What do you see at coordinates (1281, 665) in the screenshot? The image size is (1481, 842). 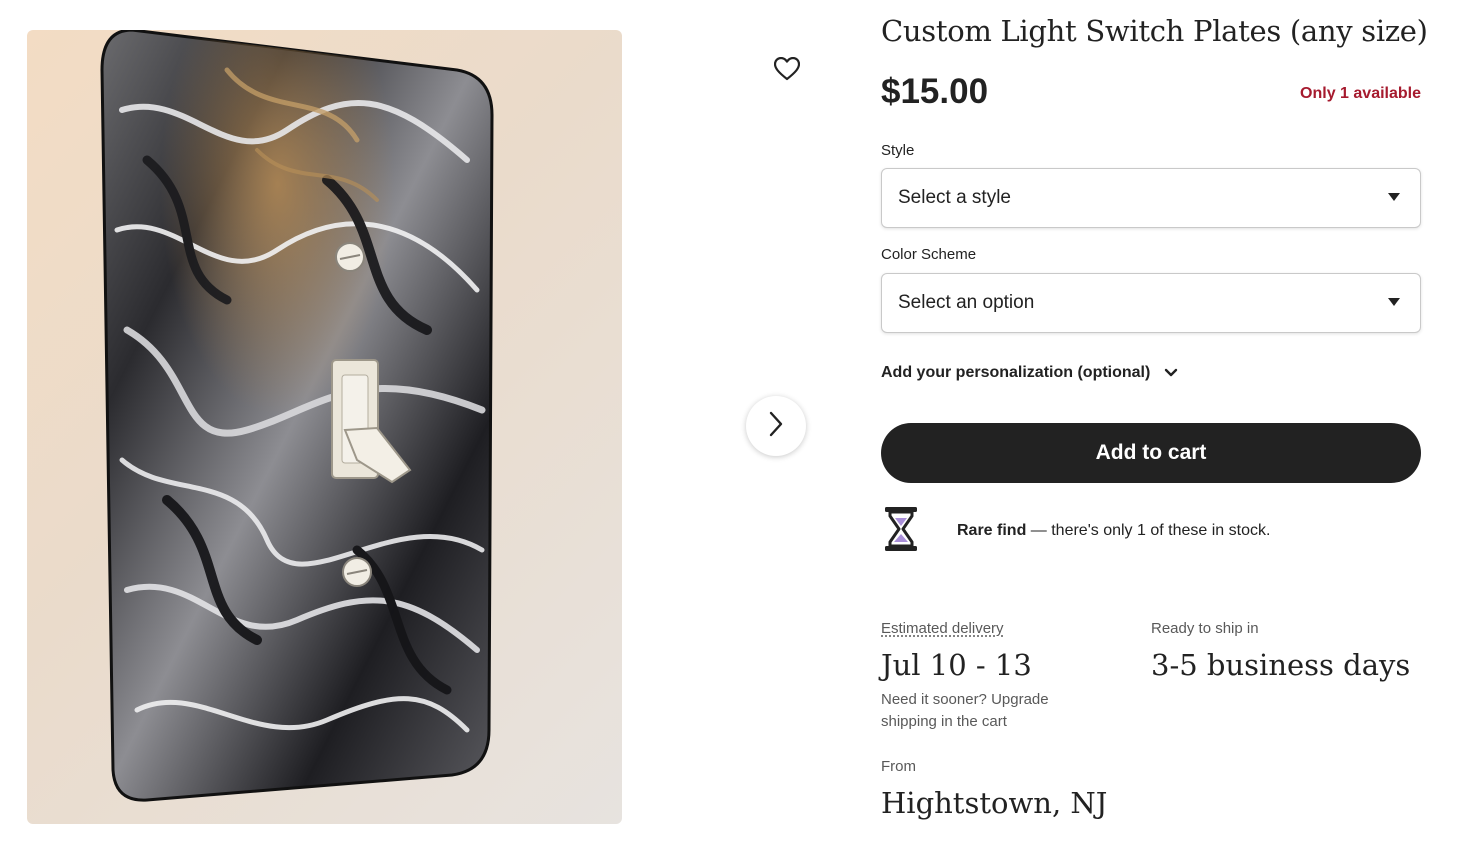 I see `ready-to-ship-value: 3-5 business days` at bounding box center [1281, 665].